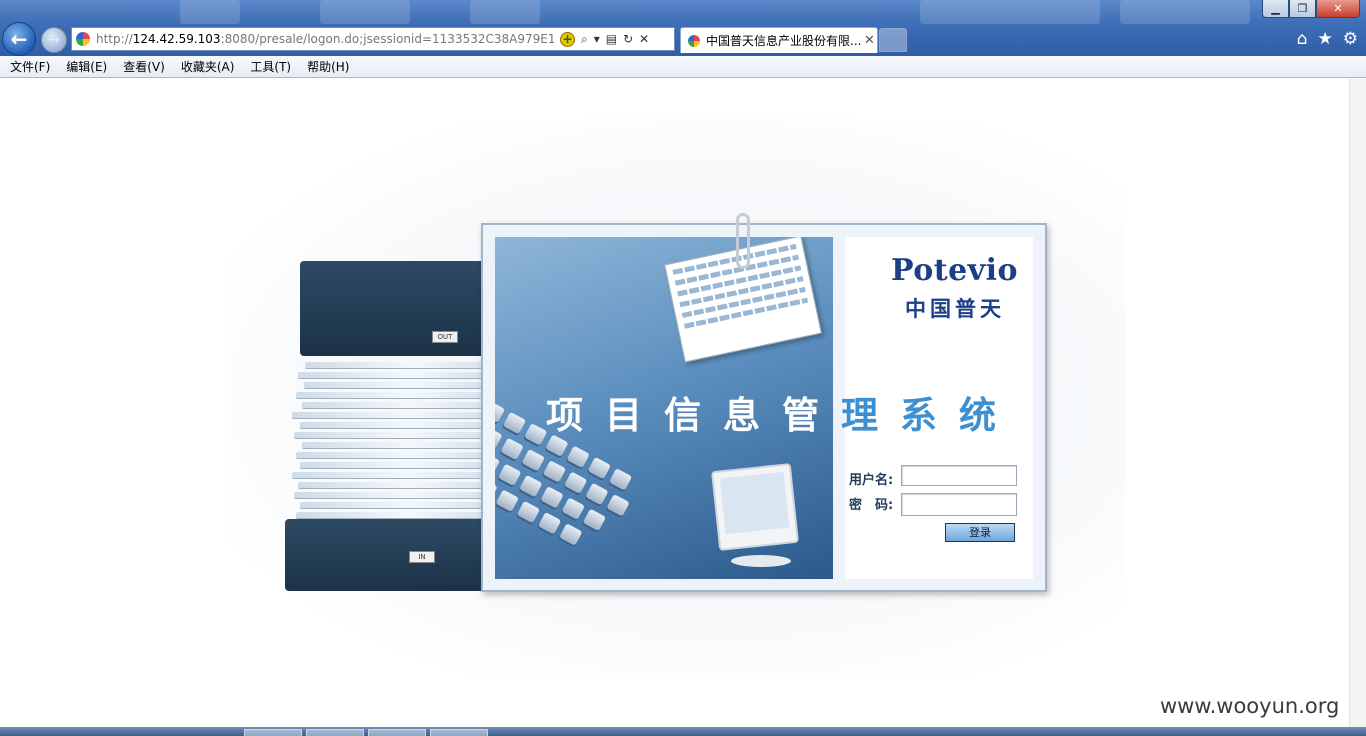 The height and width of the screenshot is (736, 1366). I want to click on url-scheme: http://, so click(114, 39).